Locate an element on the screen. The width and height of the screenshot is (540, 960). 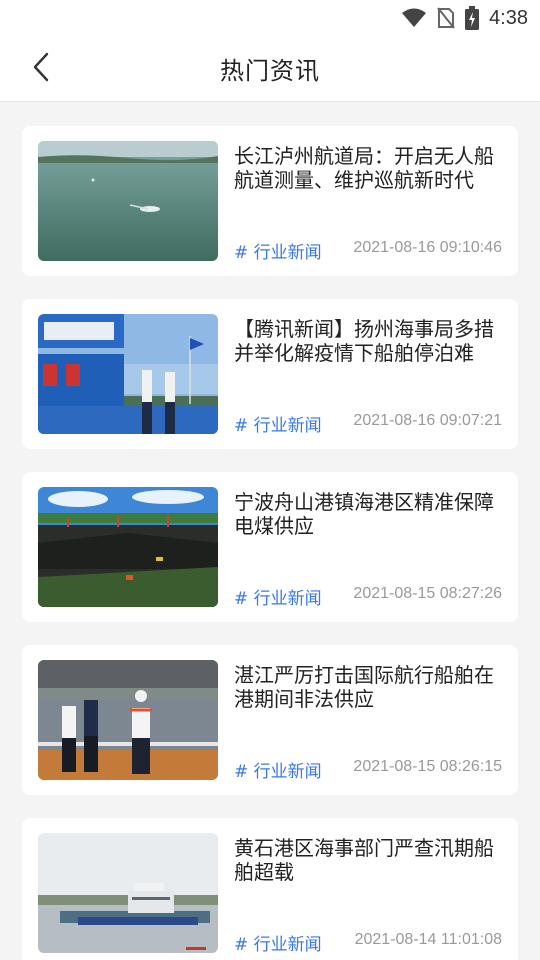
battery-charging-icon is located at coordinates (472, 18).